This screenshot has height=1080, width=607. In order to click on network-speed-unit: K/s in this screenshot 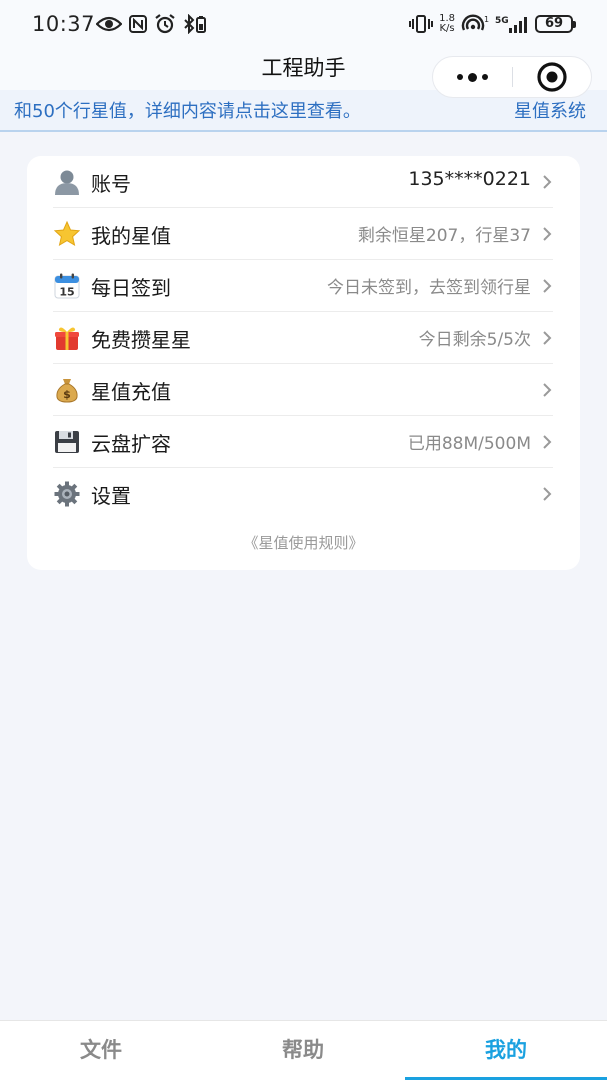, I will do `click(447, 28)`.